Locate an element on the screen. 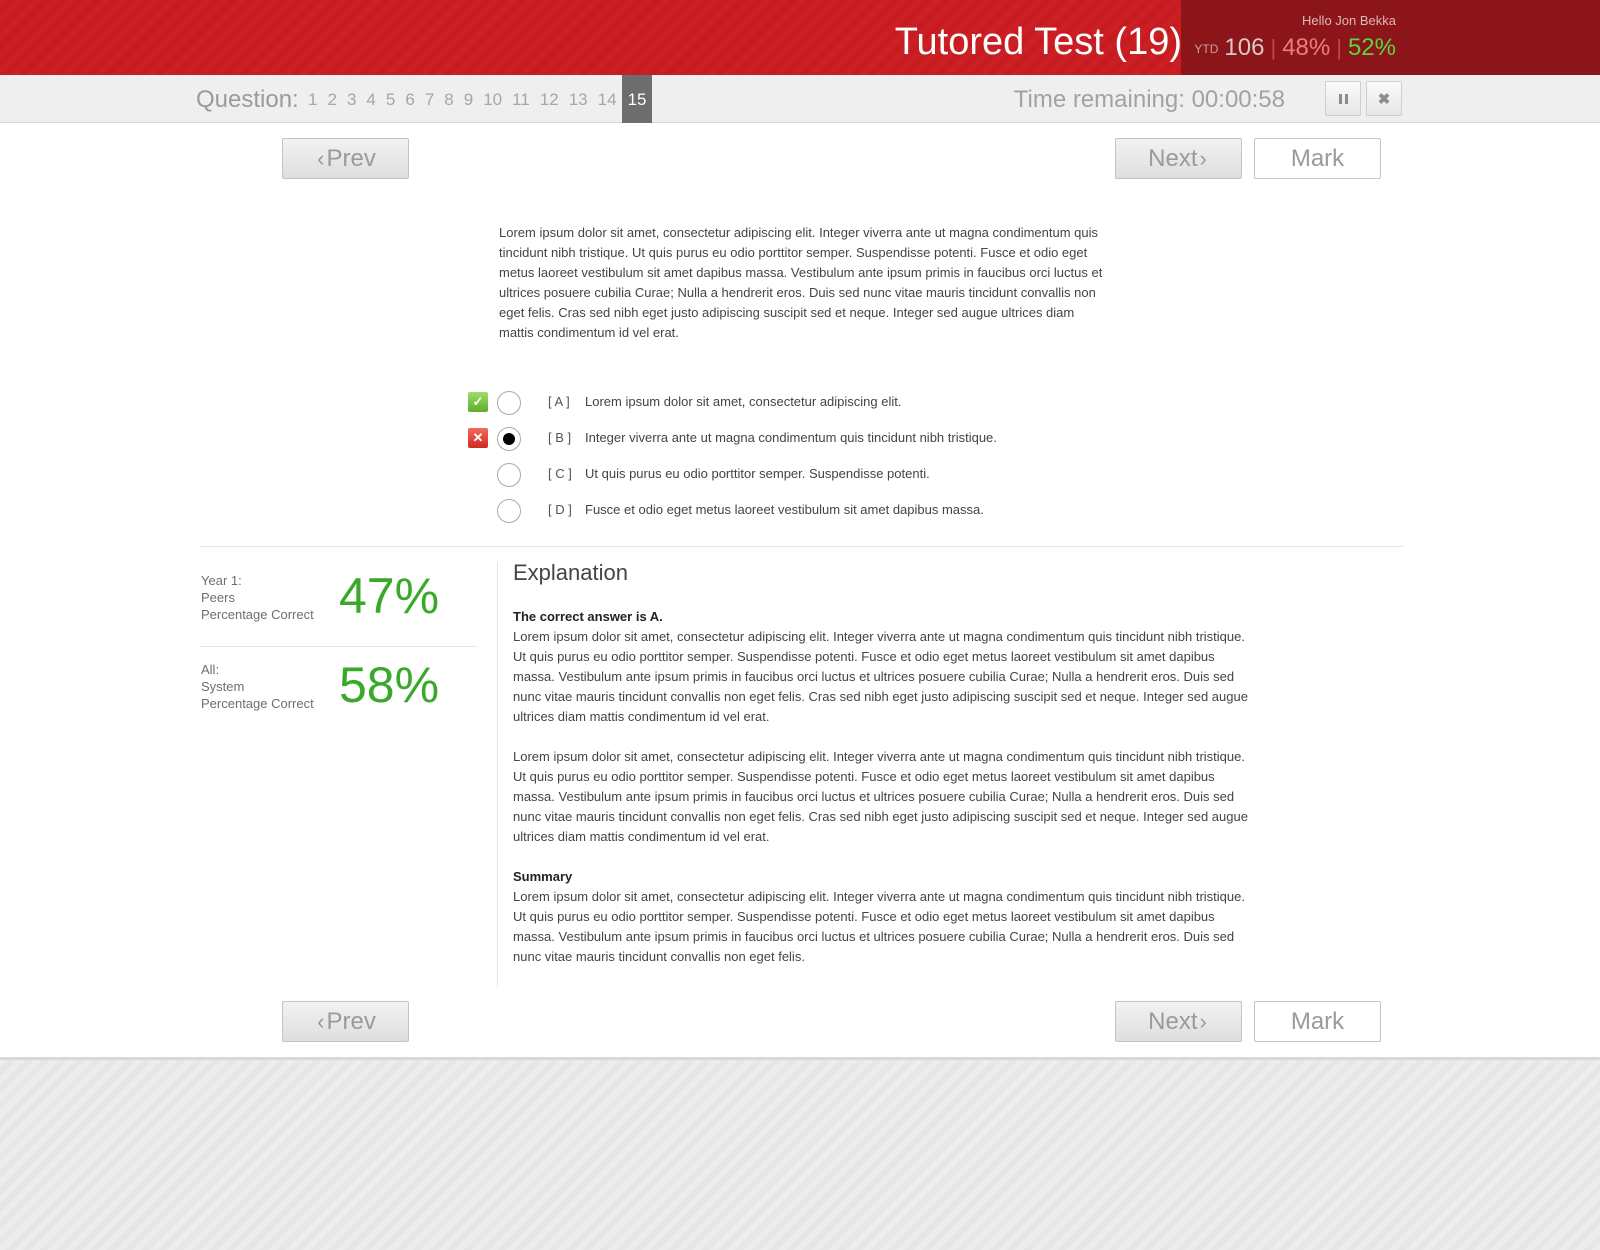 This screenshot has width=1600, height=1250. close-button: ✖ is located at coordinates (1384, 98).